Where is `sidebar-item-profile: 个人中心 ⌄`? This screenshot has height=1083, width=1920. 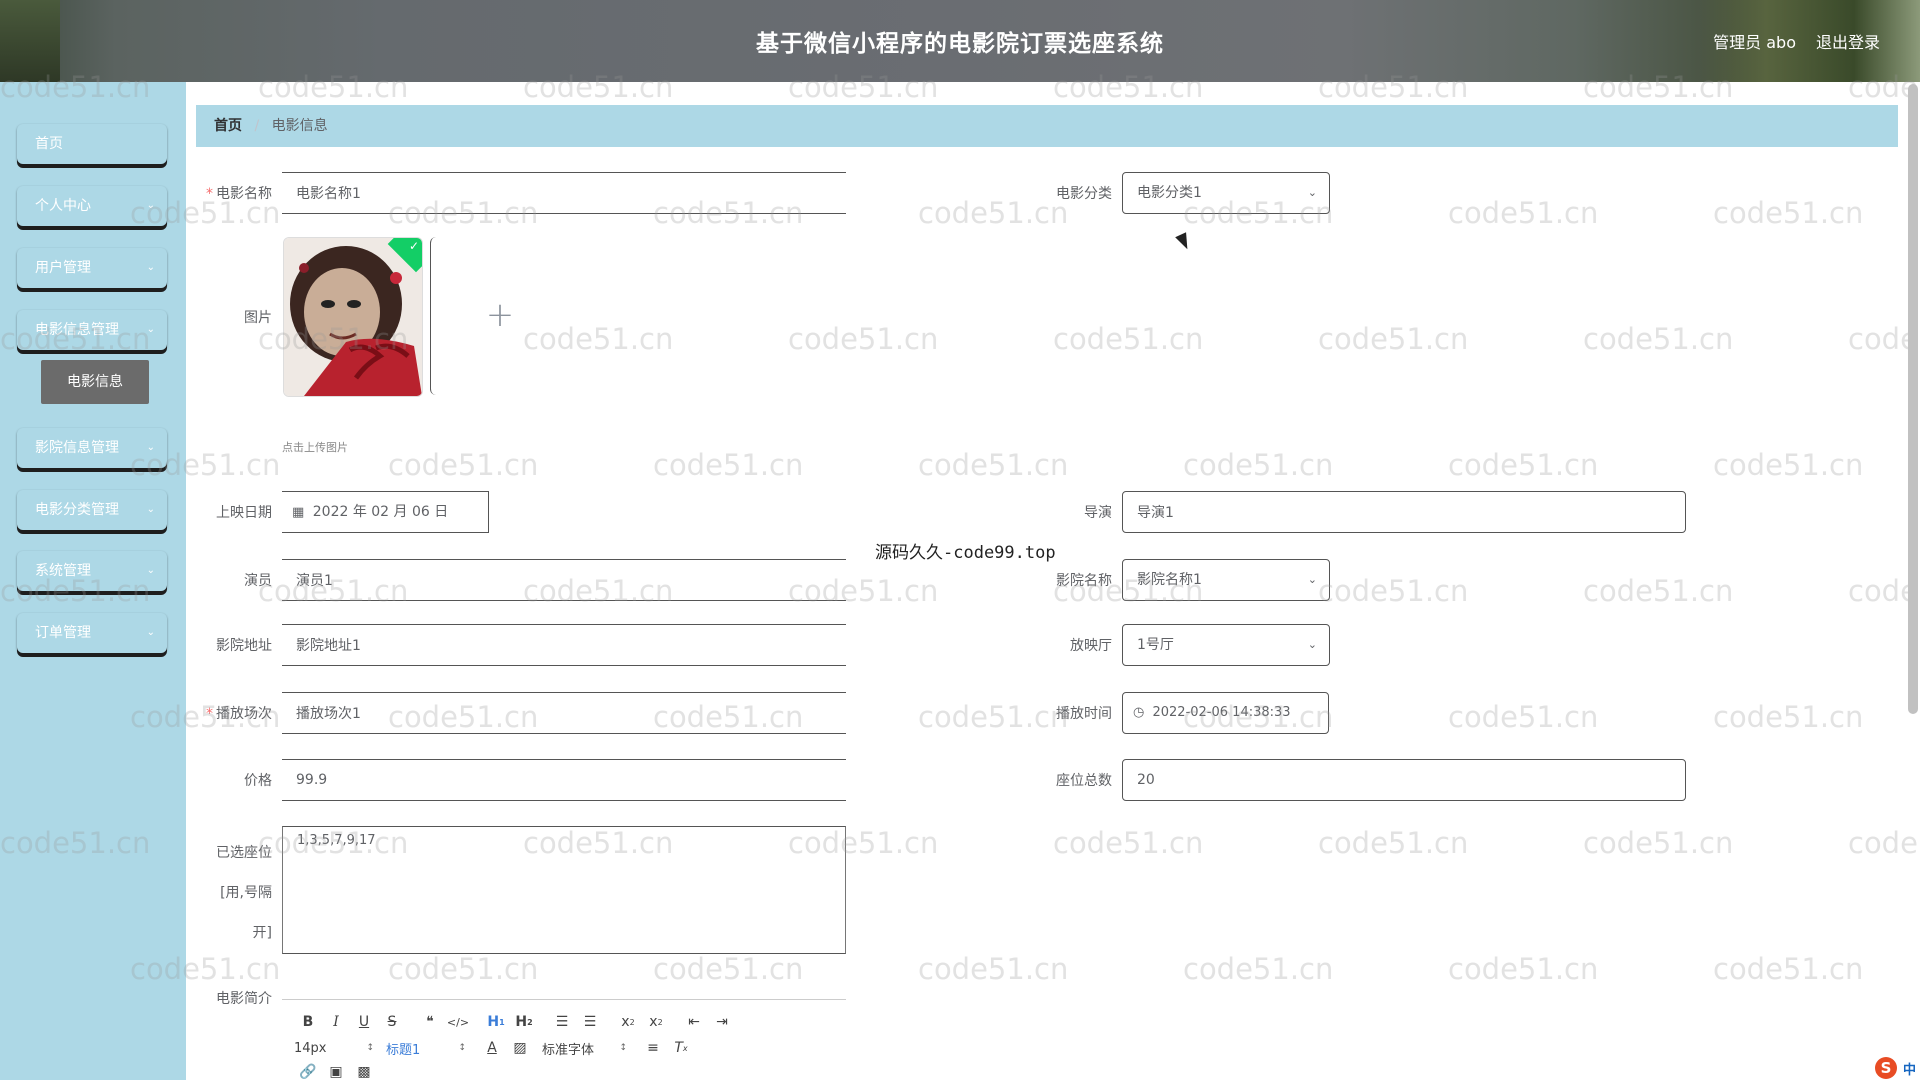
sidebar-item-profile: 个人中心 ⌄ is located at coordinates (92, 206).